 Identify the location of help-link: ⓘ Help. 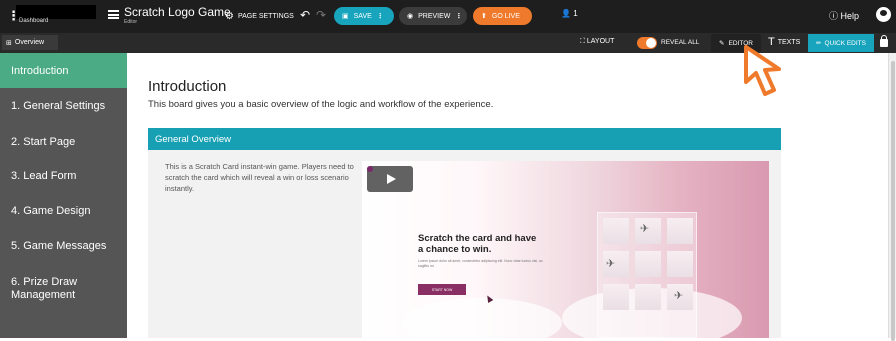
(844, 15).